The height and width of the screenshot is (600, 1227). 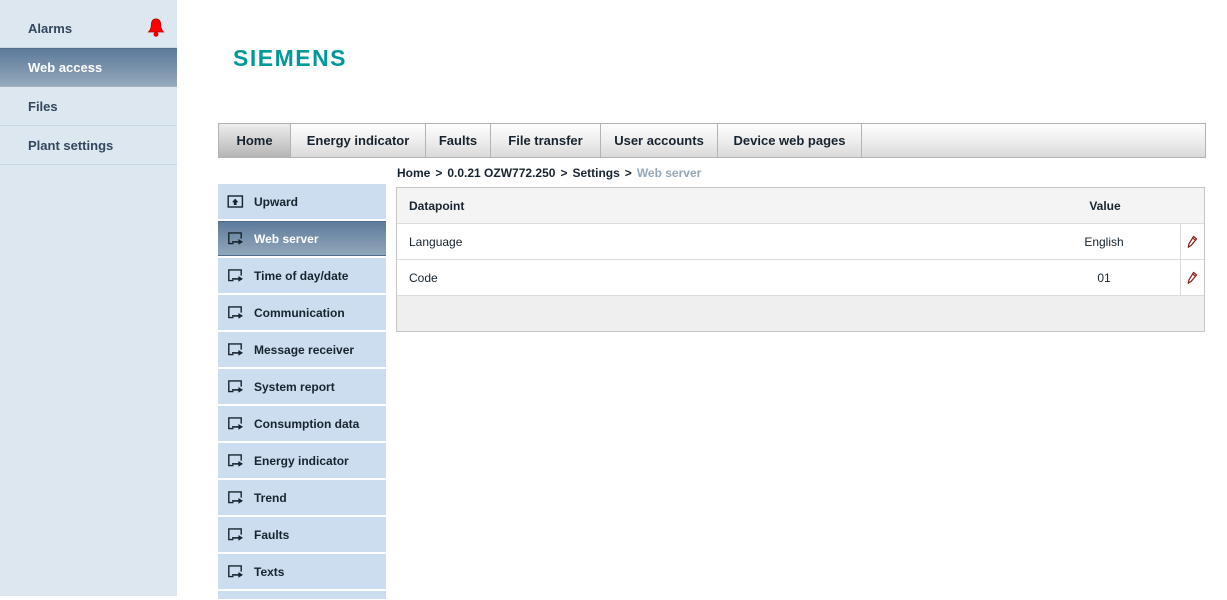 I want to click on tab-label: Device web pages, so click(x=789, y=140).